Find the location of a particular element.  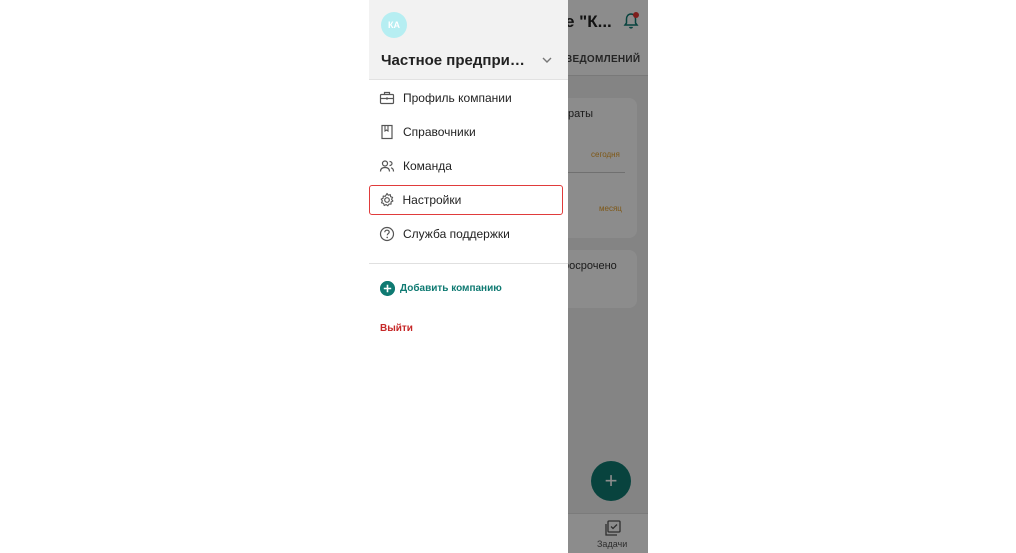

book-icon is located at coordinates (387, 132).